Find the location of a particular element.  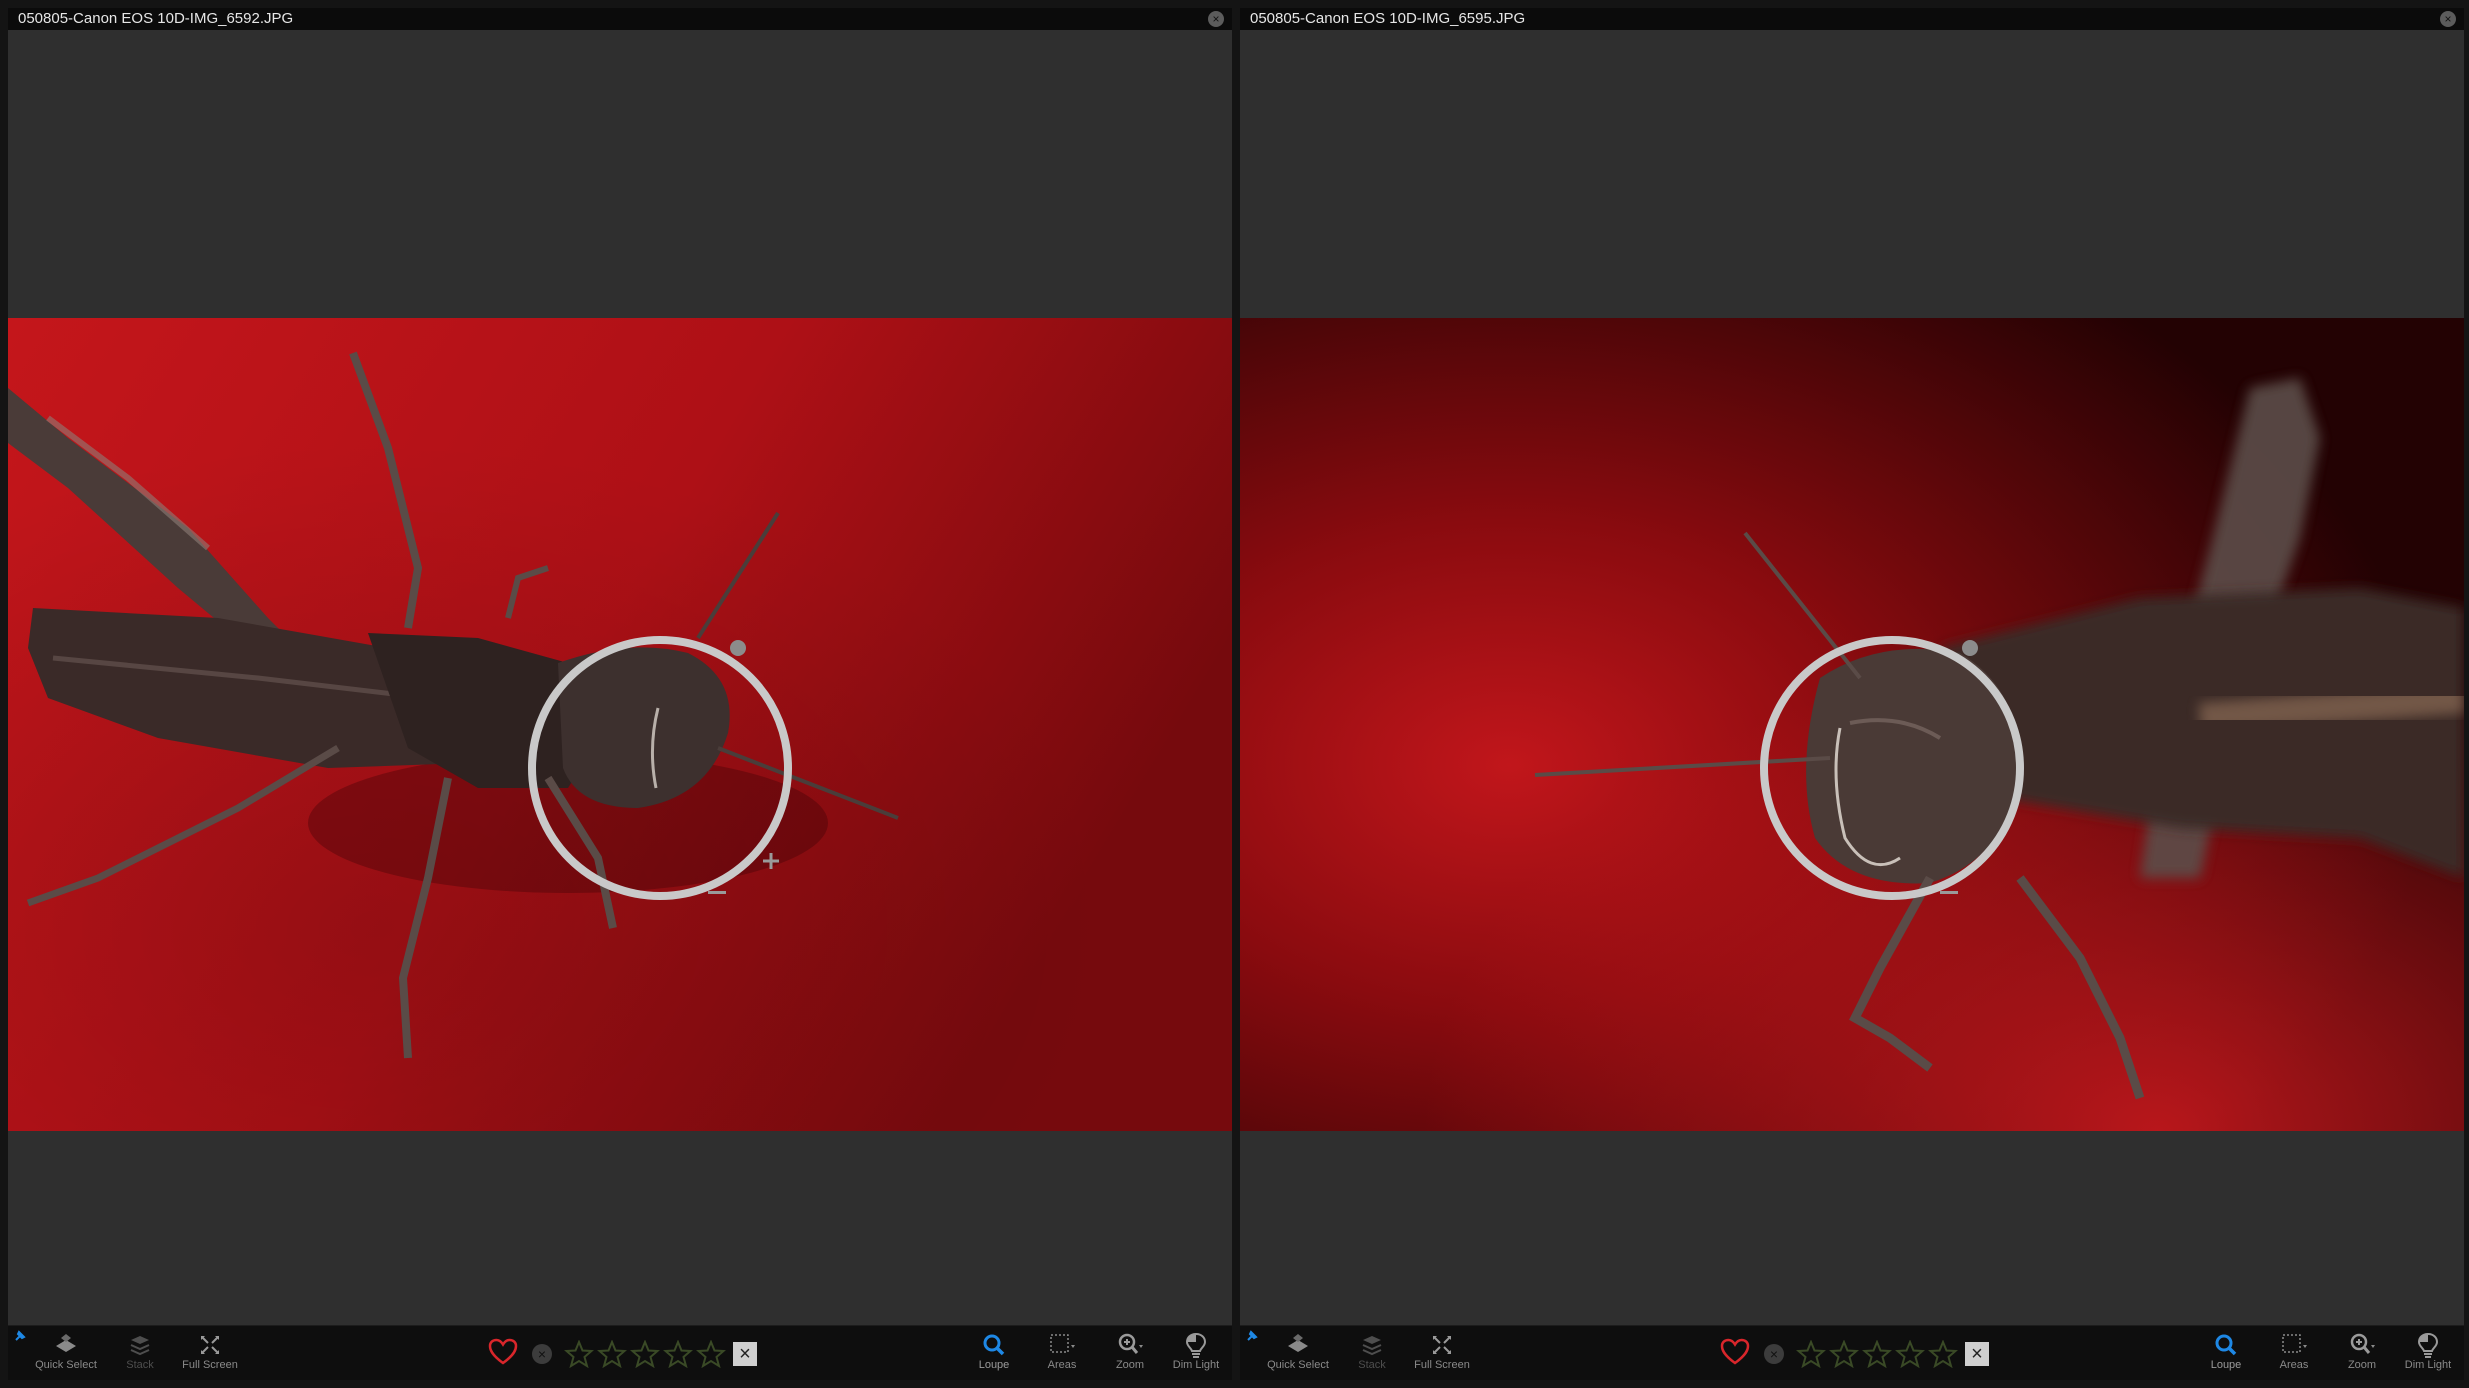

file-name: 050805-Canon EOS 10D-IMG_6592.JPG is located at coordinates (156, 18).